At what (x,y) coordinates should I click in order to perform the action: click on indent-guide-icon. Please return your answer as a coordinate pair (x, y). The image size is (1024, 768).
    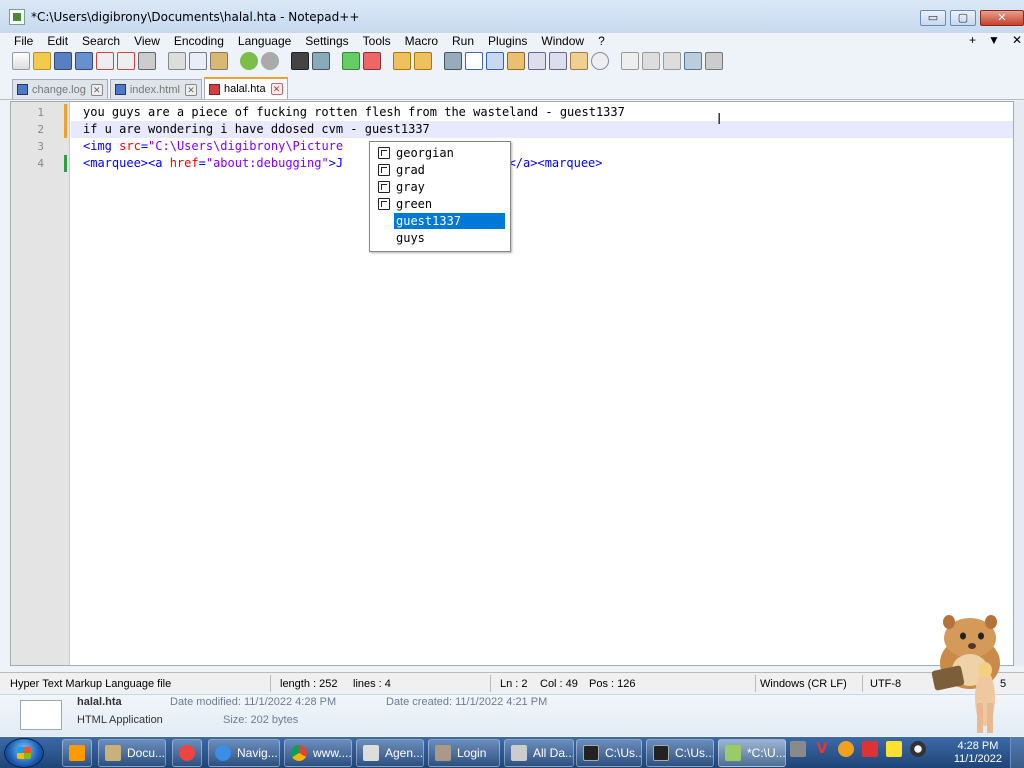
    Looking at the image, I should click on (495, 61).